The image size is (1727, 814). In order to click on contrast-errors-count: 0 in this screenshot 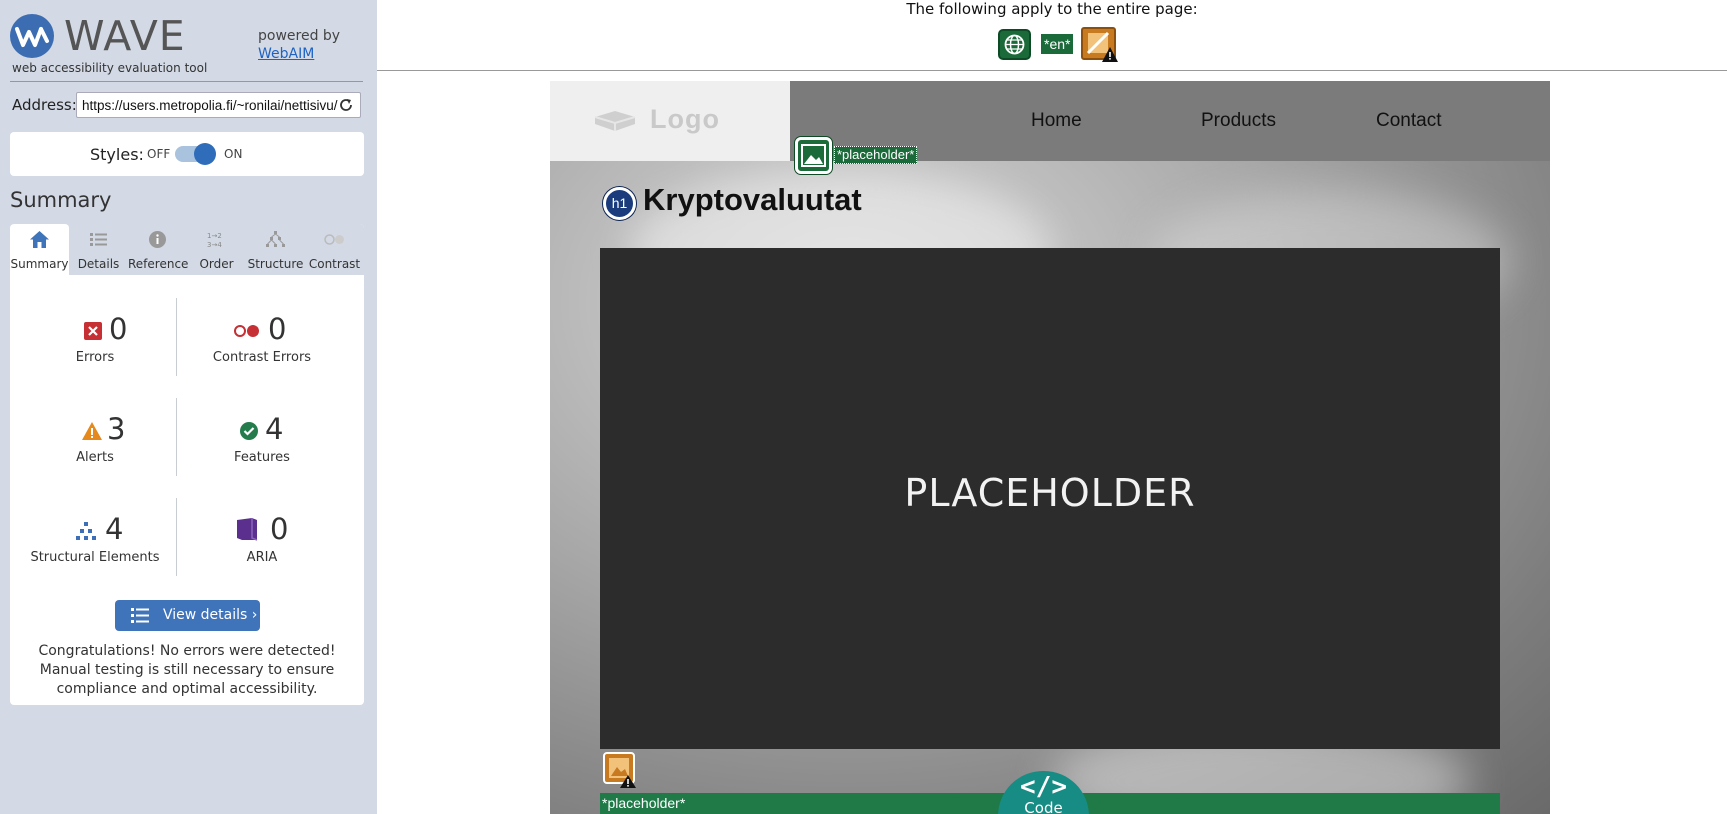, I will do `click(277, 329)`.